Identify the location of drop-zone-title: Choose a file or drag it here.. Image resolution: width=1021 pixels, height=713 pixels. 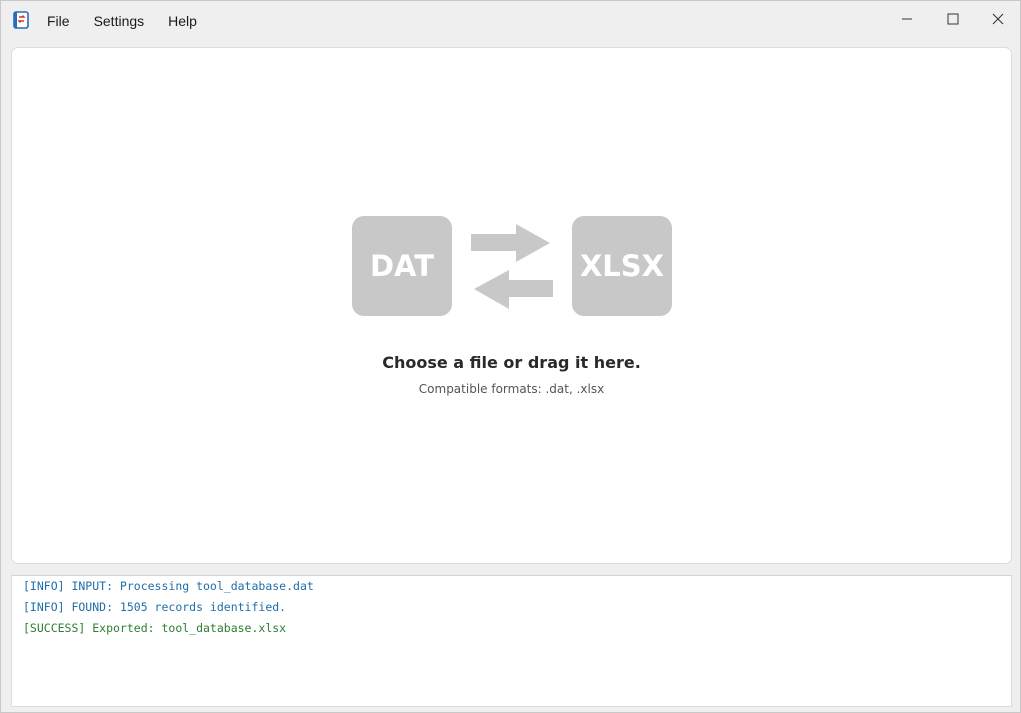
(511, 362).